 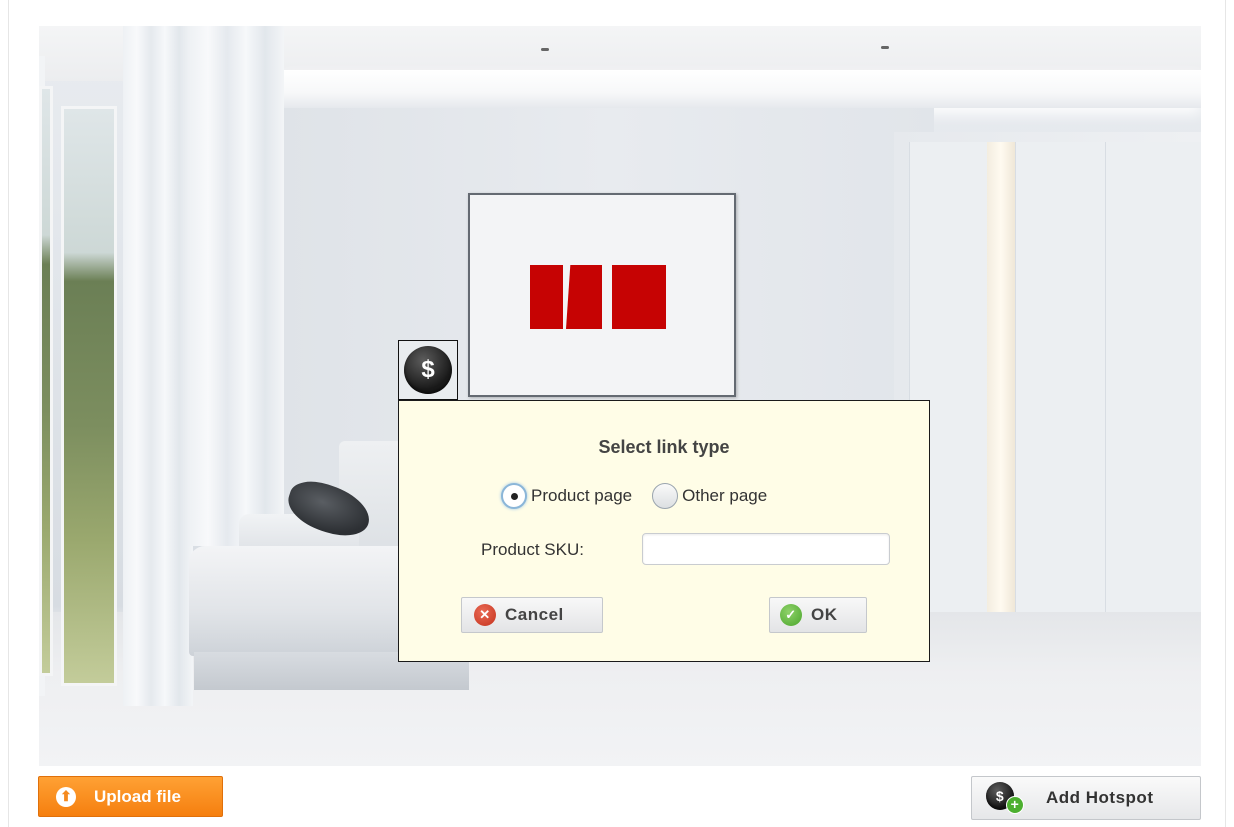 What do you see at coordinates (1001, 377) in the screenshot?
I see `light-slot` at bounding box center [1001, 377].